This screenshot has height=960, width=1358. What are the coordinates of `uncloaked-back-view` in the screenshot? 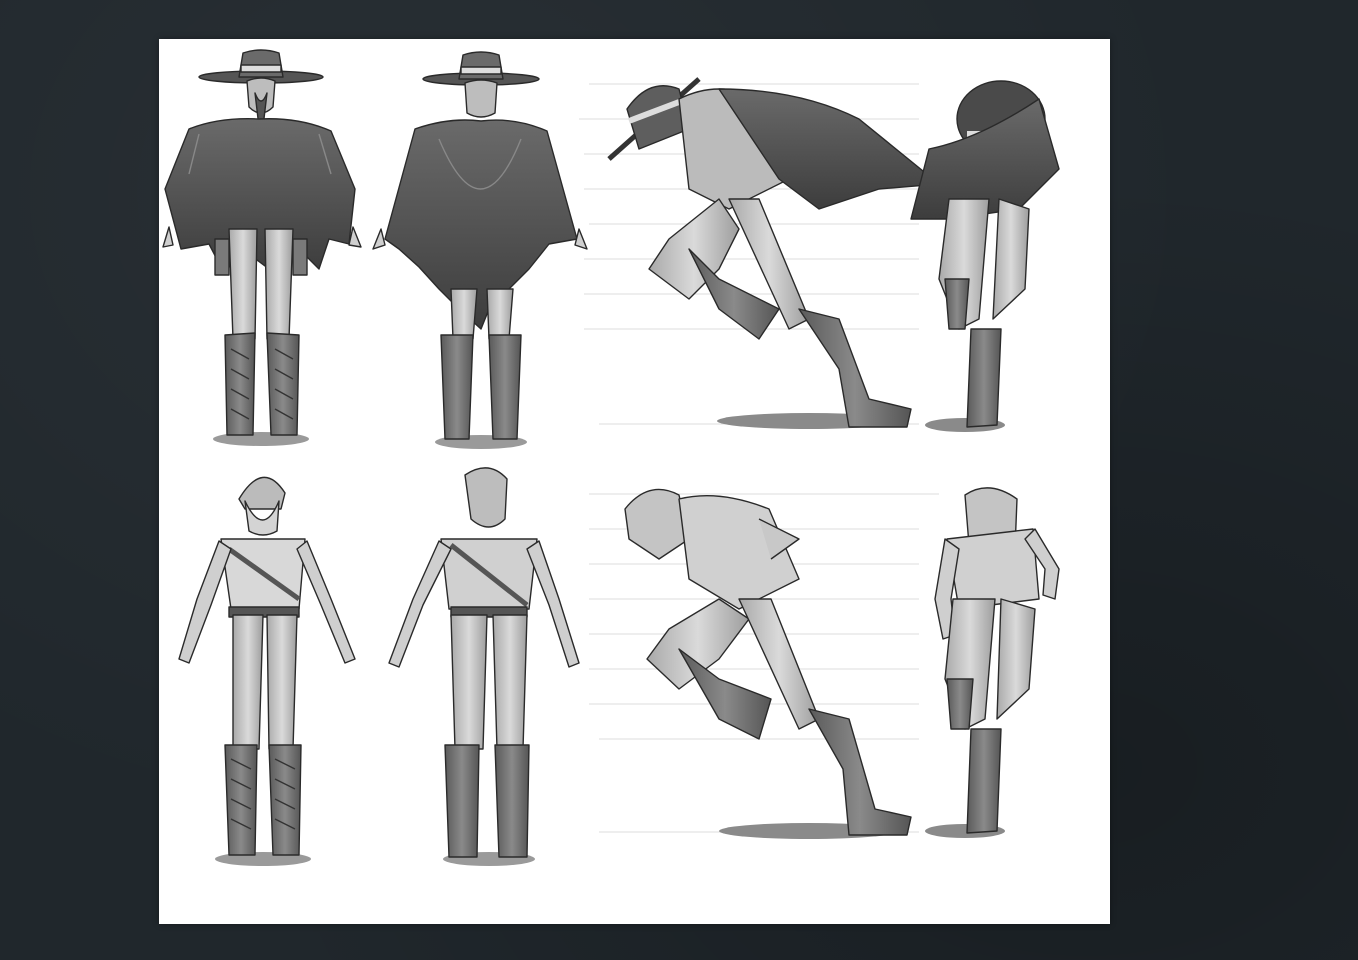 It's located at (484, 666).